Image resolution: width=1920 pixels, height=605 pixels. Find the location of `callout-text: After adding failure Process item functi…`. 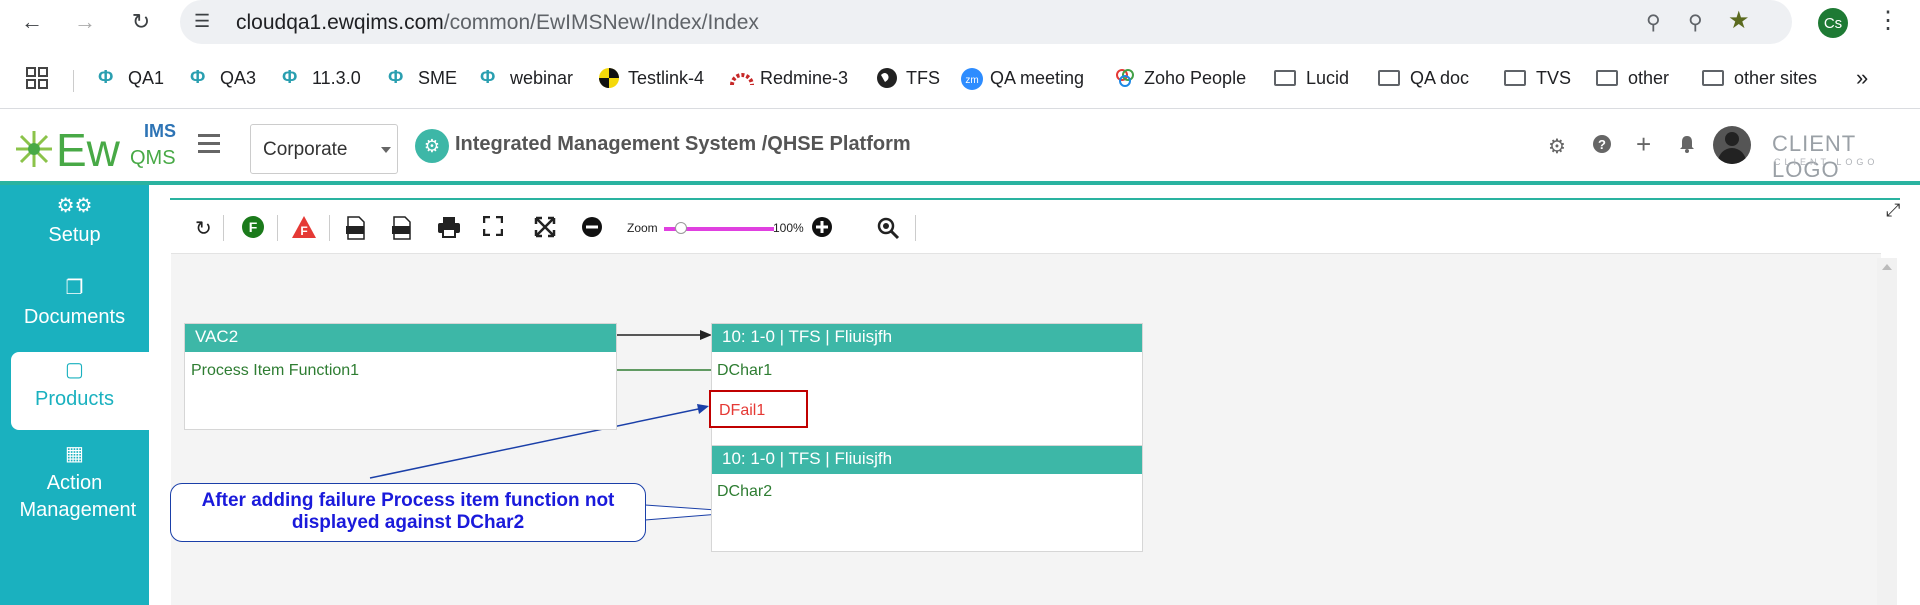

callout-text: After adding failure Process item functi… is located at coordinates (408, 511).